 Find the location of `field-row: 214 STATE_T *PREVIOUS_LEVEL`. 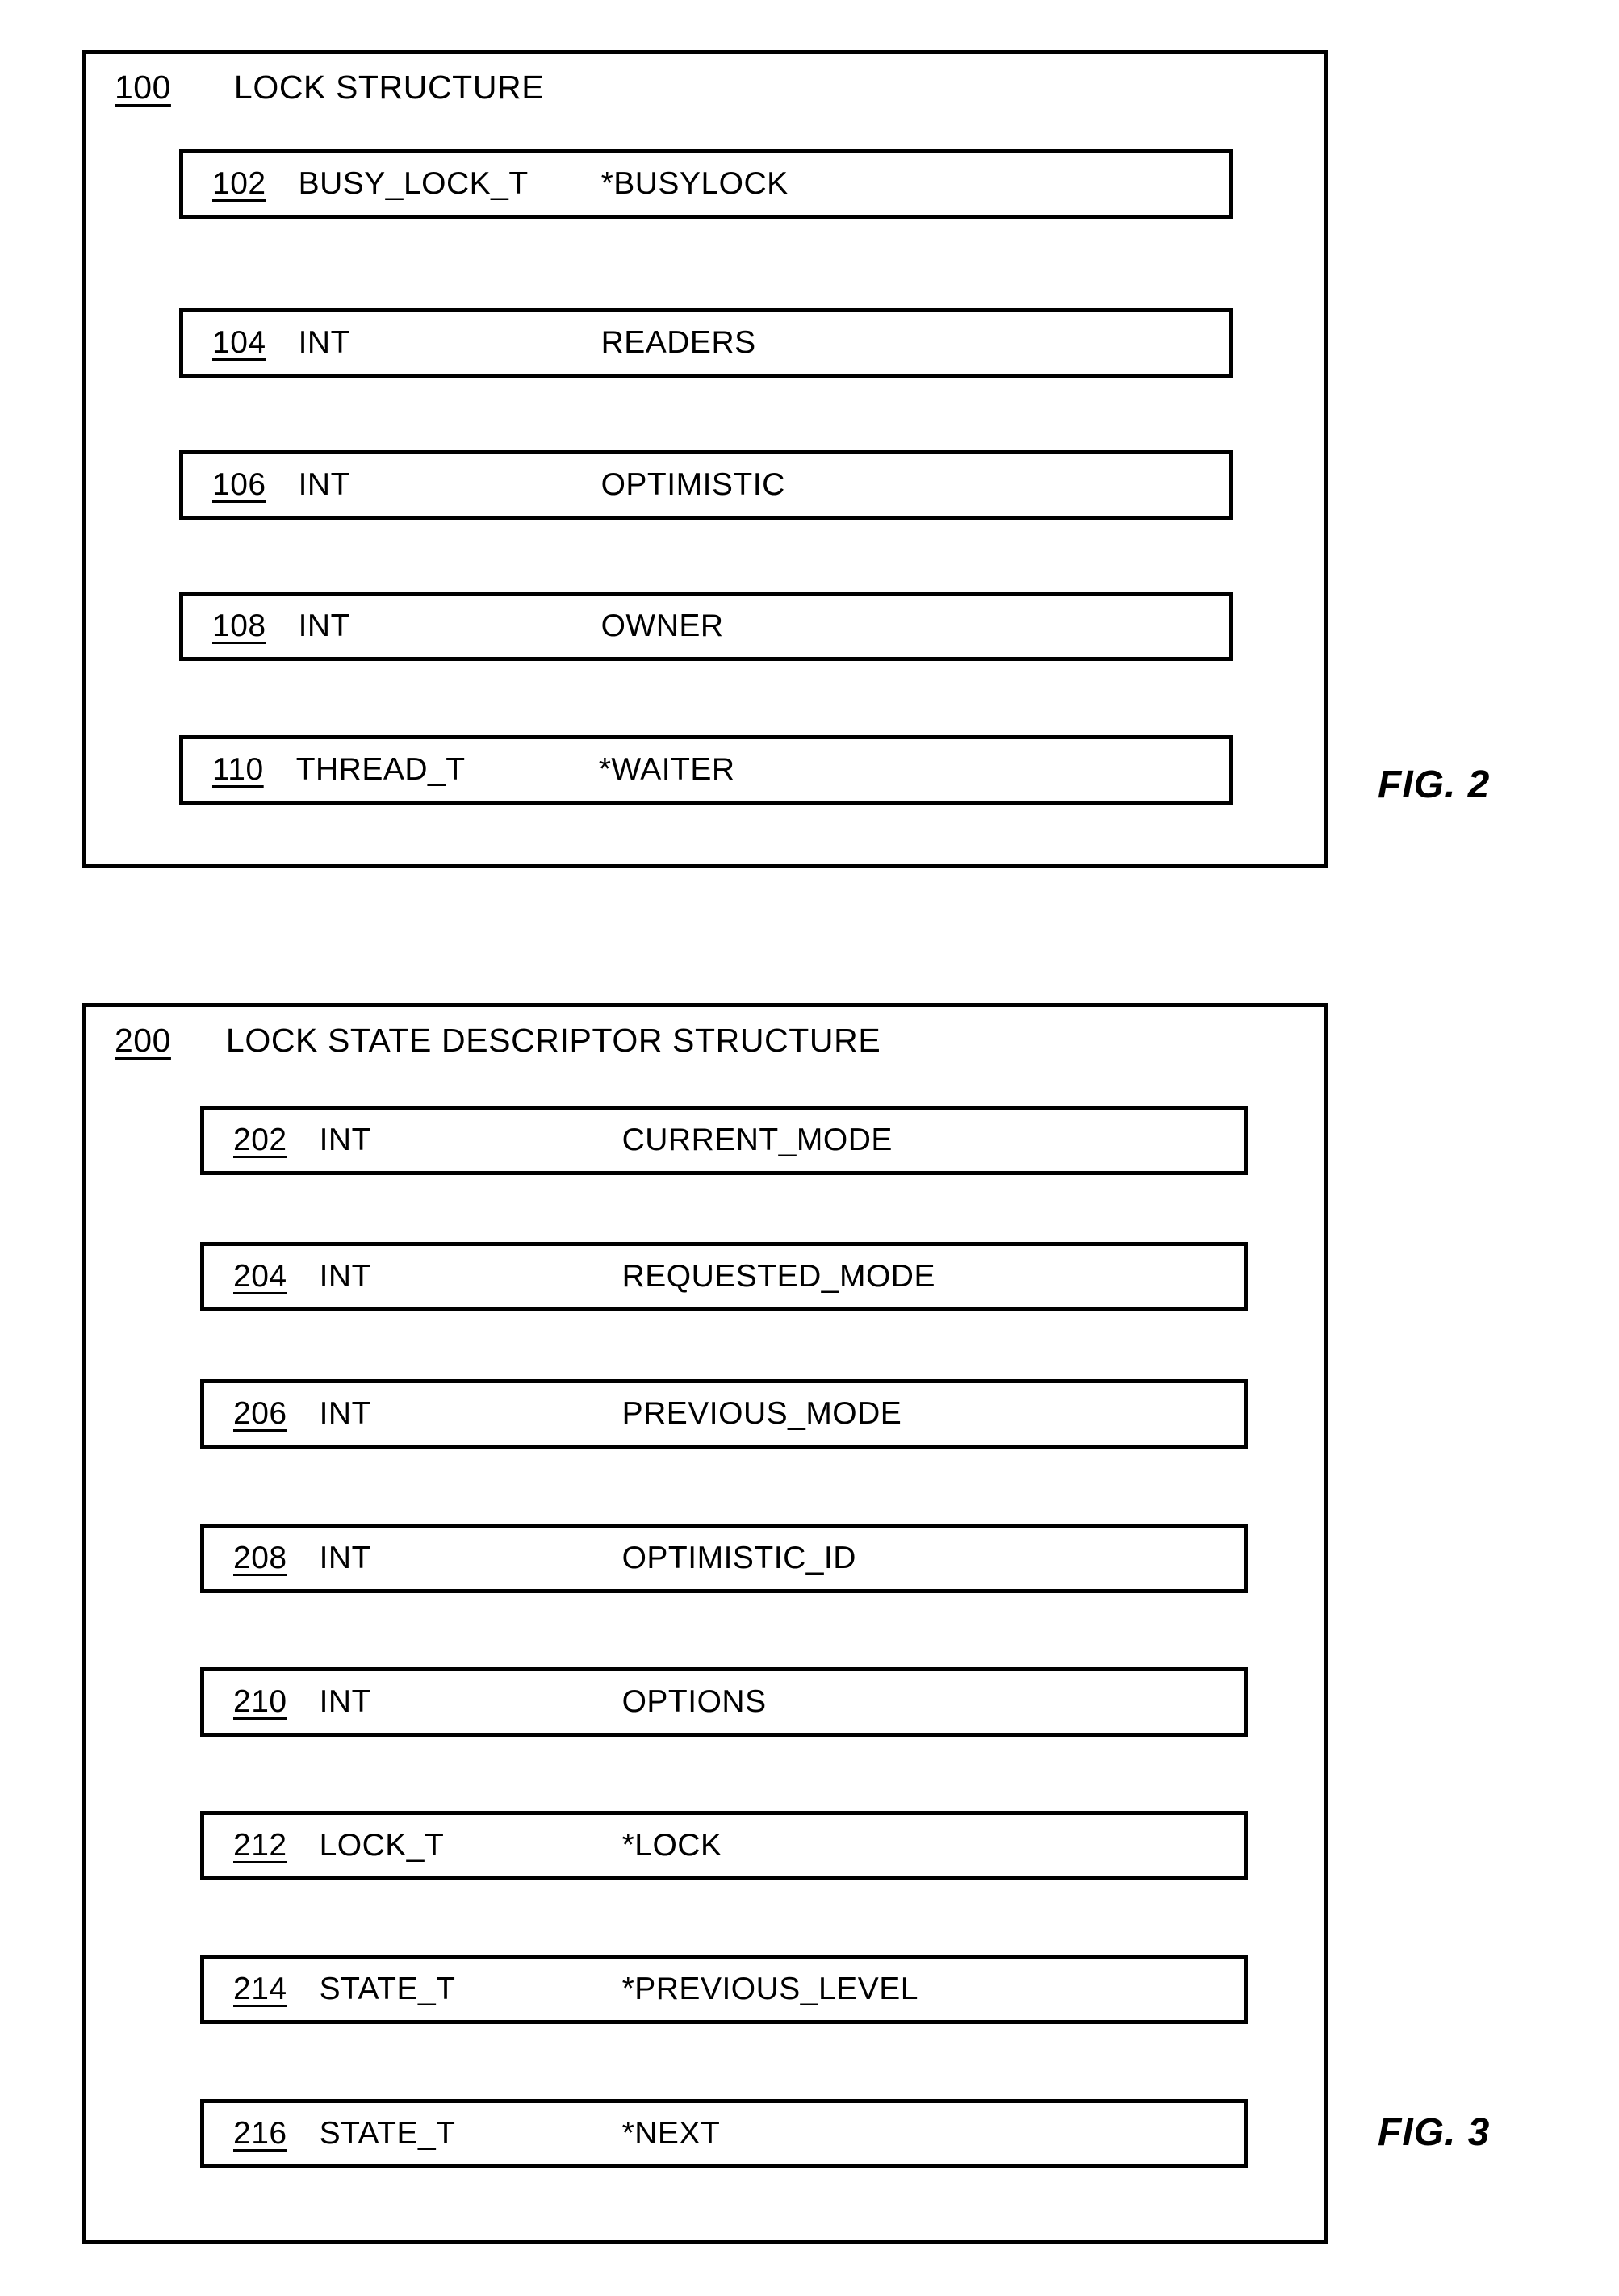

field-row: 214 STATE_T *PREVIOUS_LEVEL is located at coordinates (724, 1989).